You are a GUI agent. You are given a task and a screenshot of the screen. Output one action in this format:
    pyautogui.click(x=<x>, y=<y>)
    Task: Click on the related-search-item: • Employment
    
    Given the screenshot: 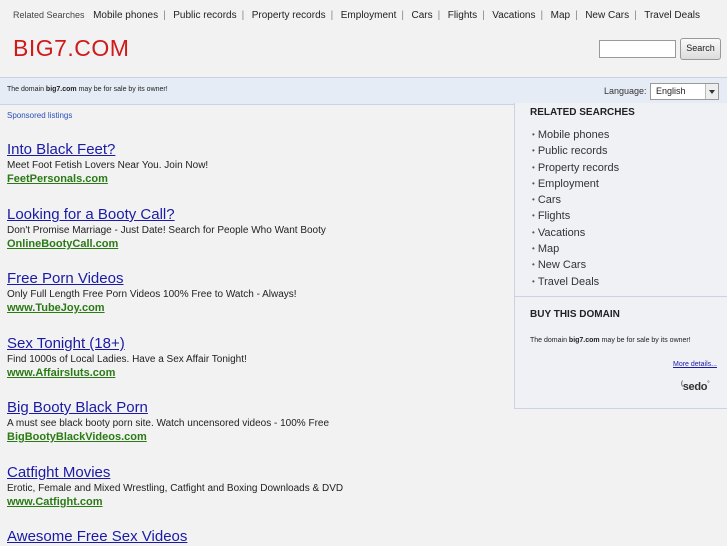 What is the action you would take?
    pyautogui.click(x=575, y=184)
    